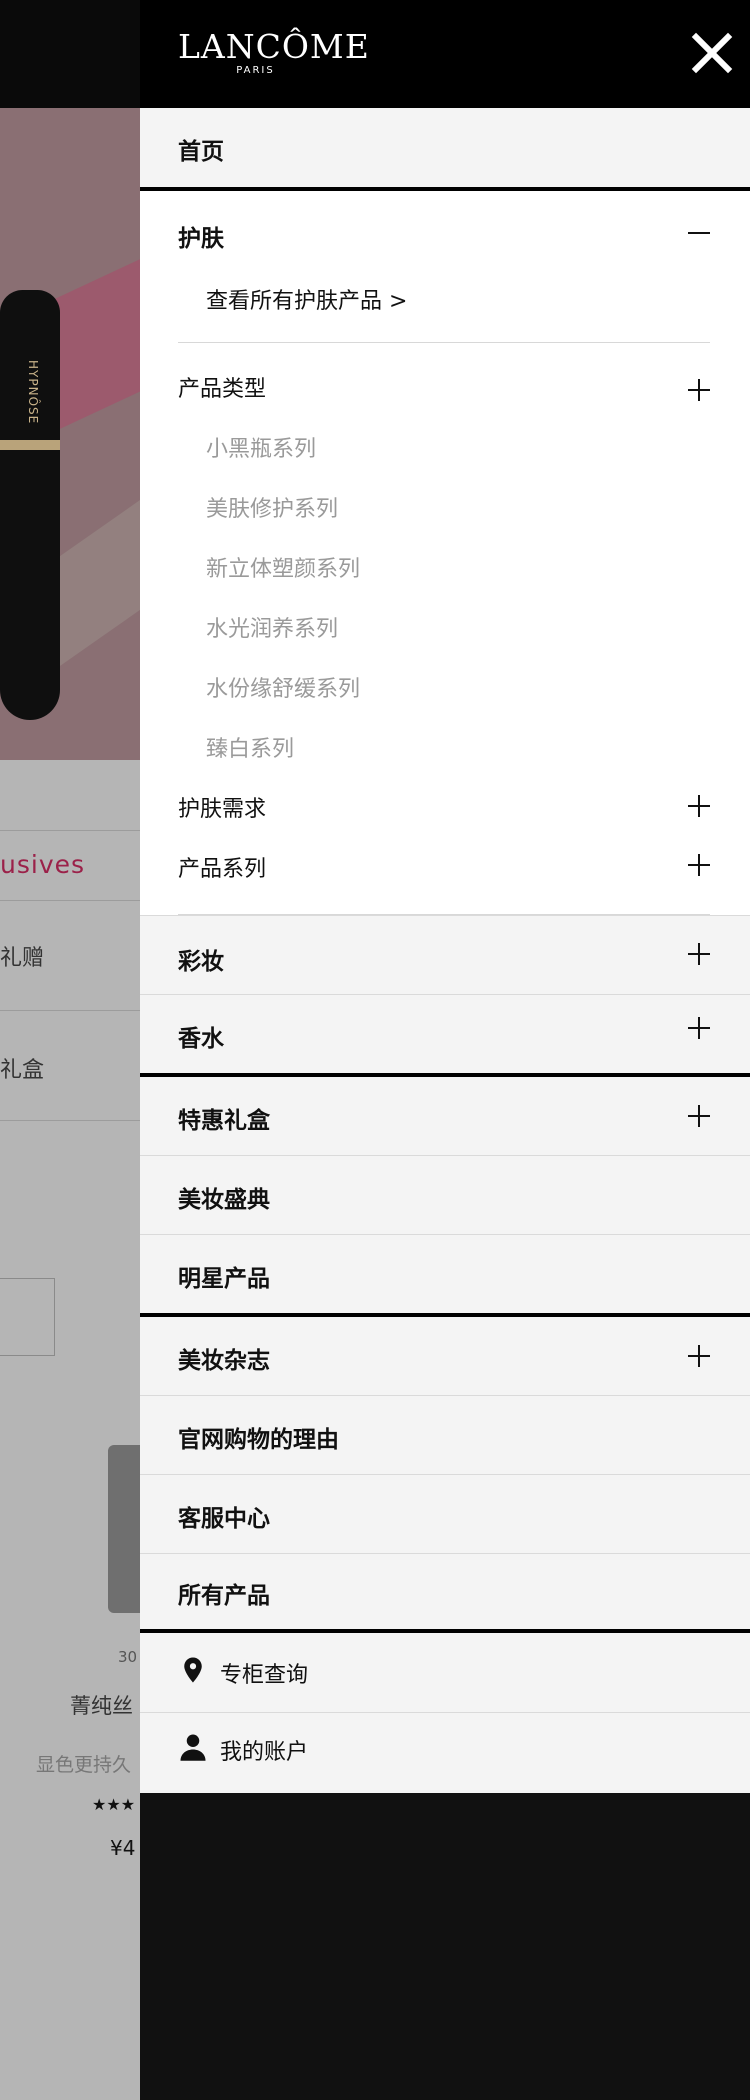 The height and width of the screenshot is (2100, 750). What do you see at coordinates (43, 864) in the screenshot?
I see `exclusives-heading: usives` at bounding box center [43, 864].